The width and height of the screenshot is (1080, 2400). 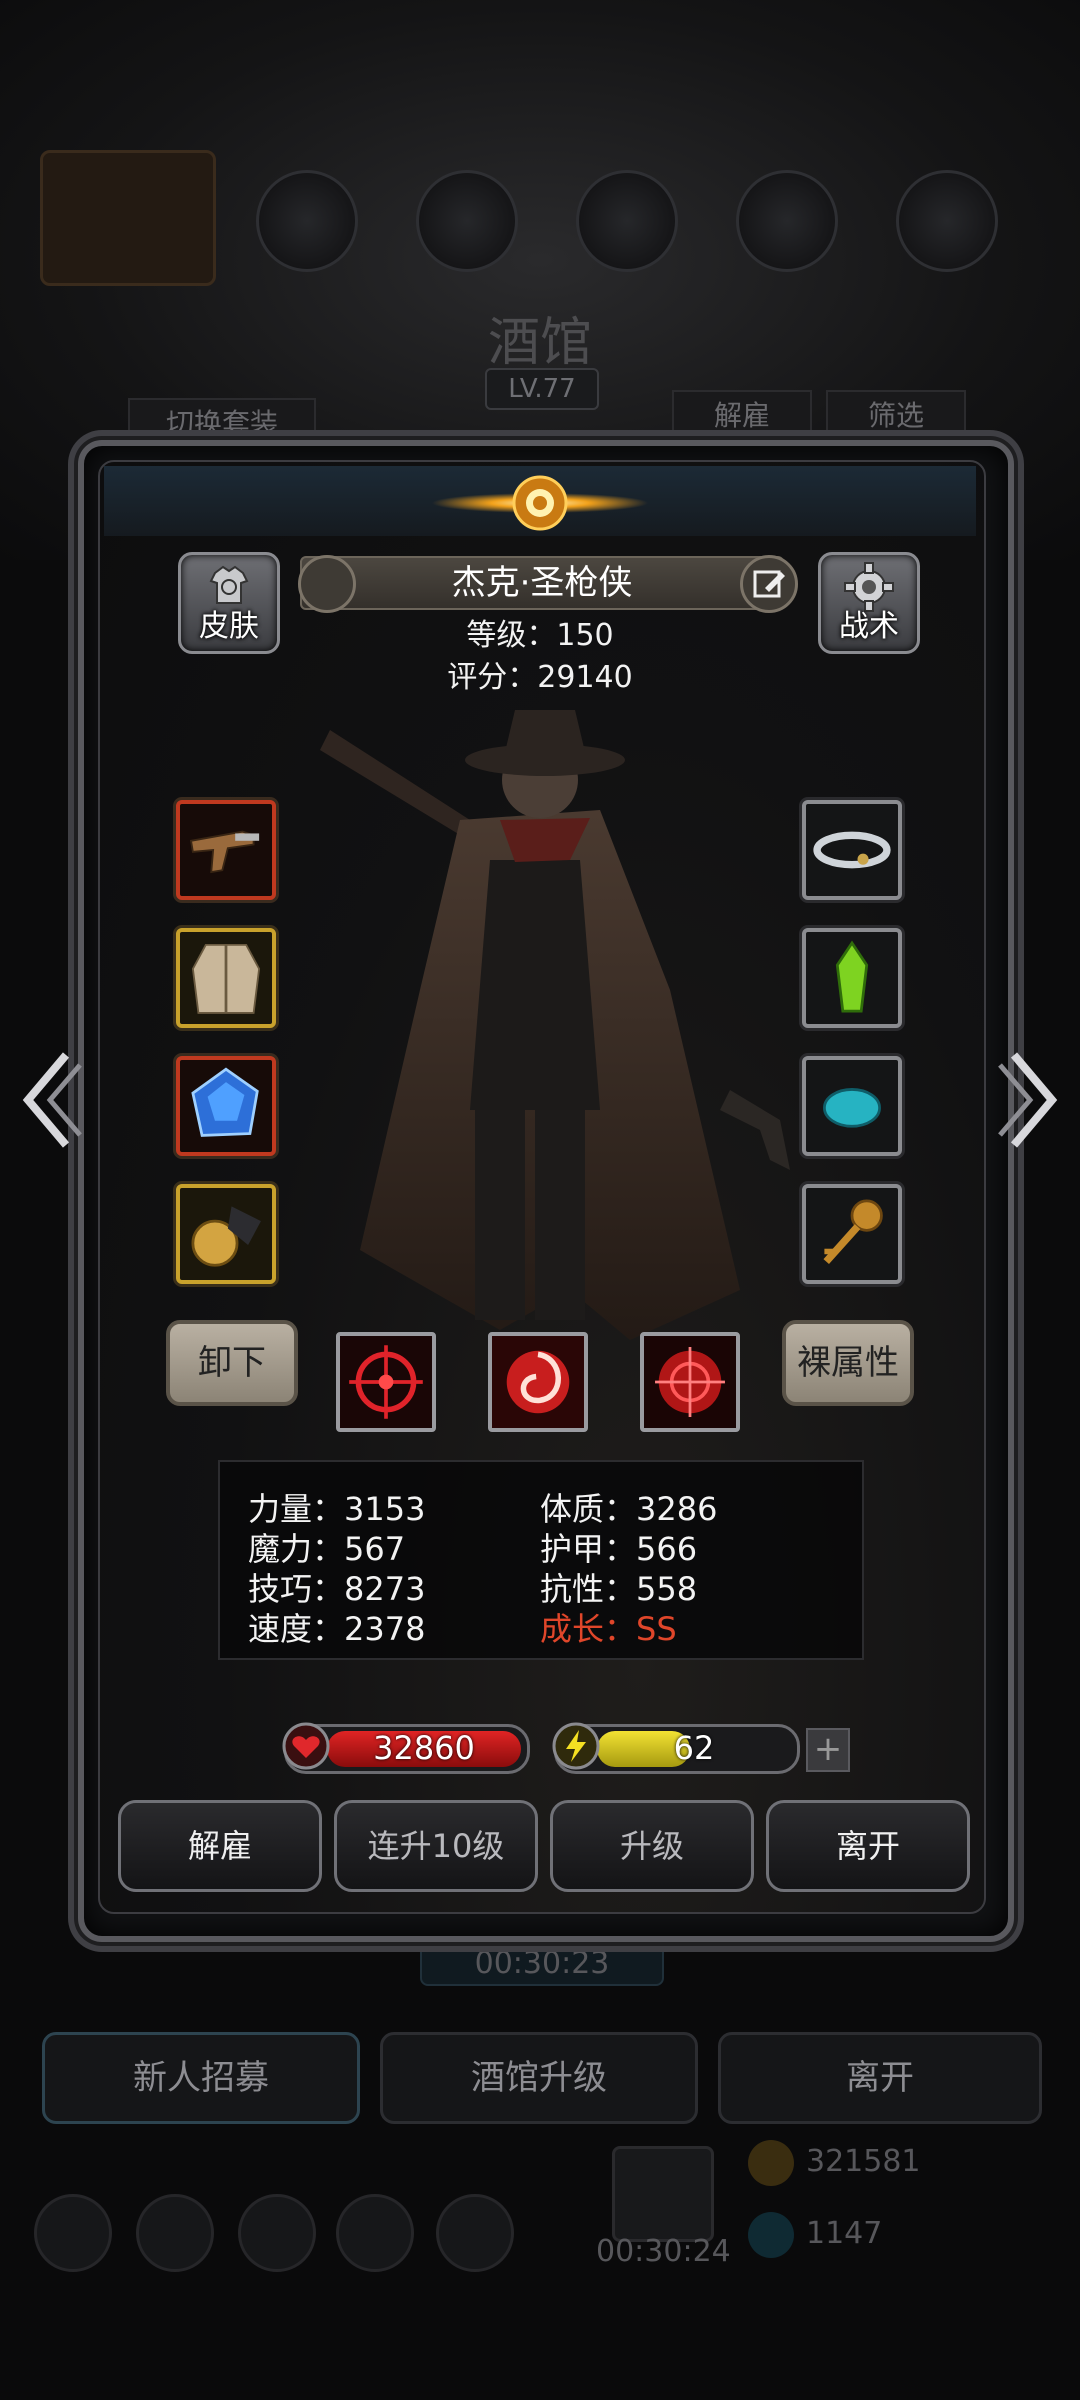 I want to click on equipment-slot-armor, so click(x=226, y=978).